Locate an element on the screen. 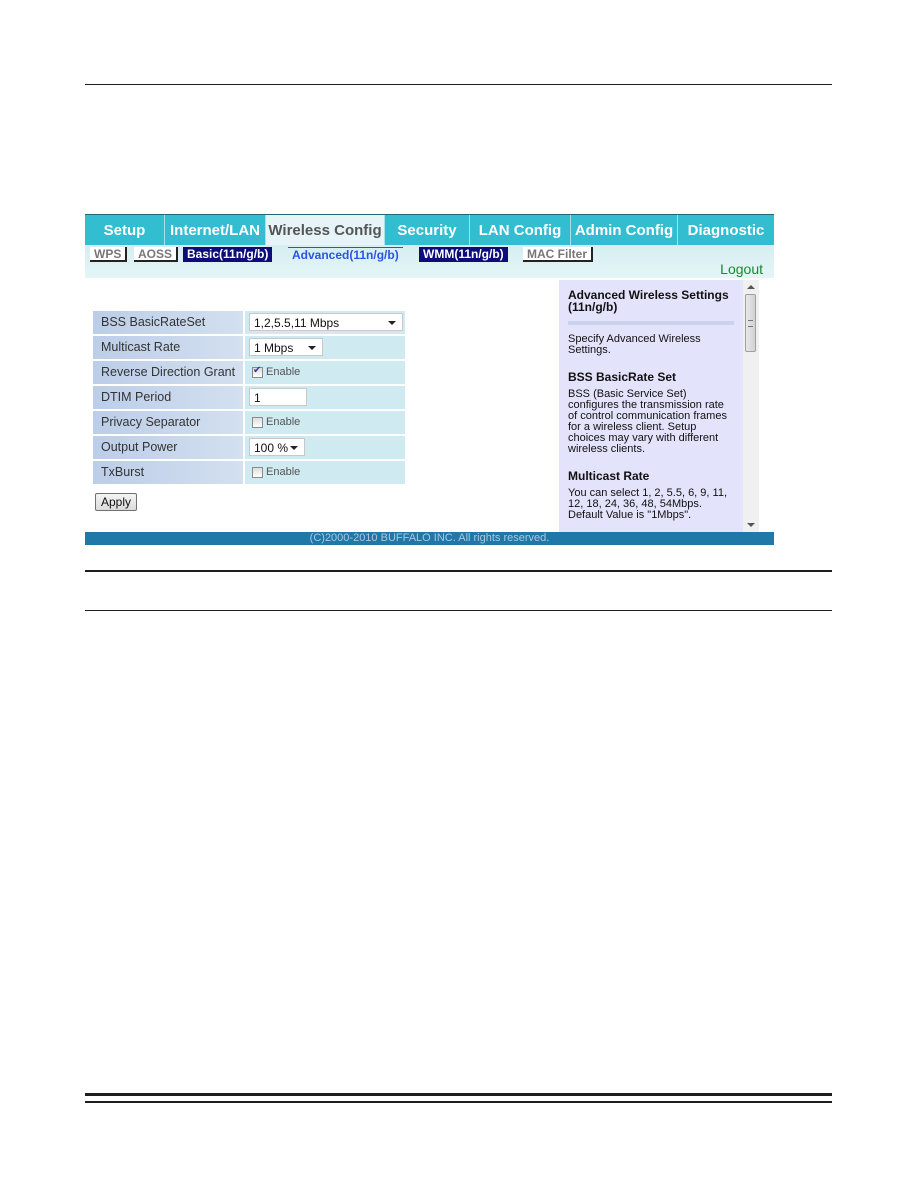  output-power-select: 100 % is located at coordinates (277, 447).